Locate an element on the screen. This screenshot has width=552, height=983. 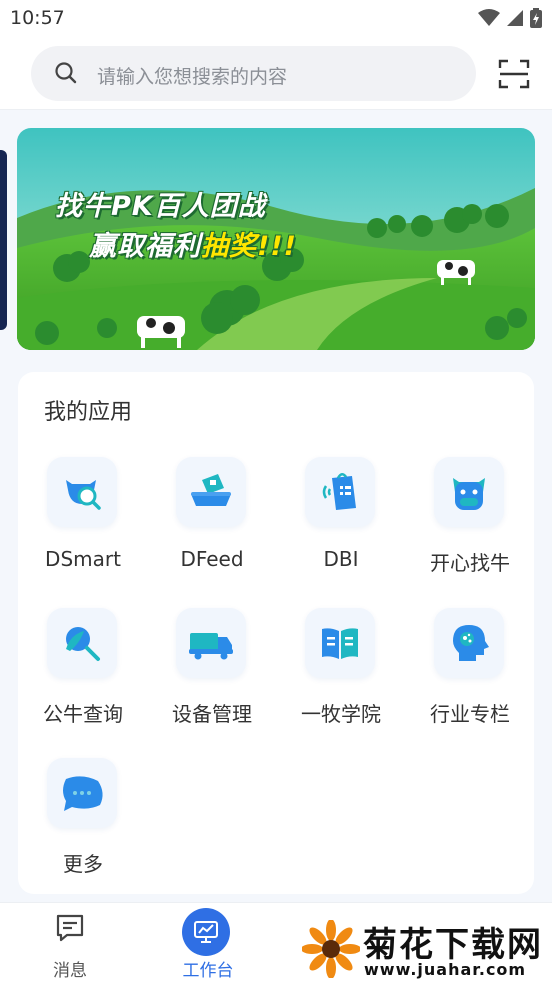
search-input: 请输入您想搜索的内容 is located at coordinates (253, 73).